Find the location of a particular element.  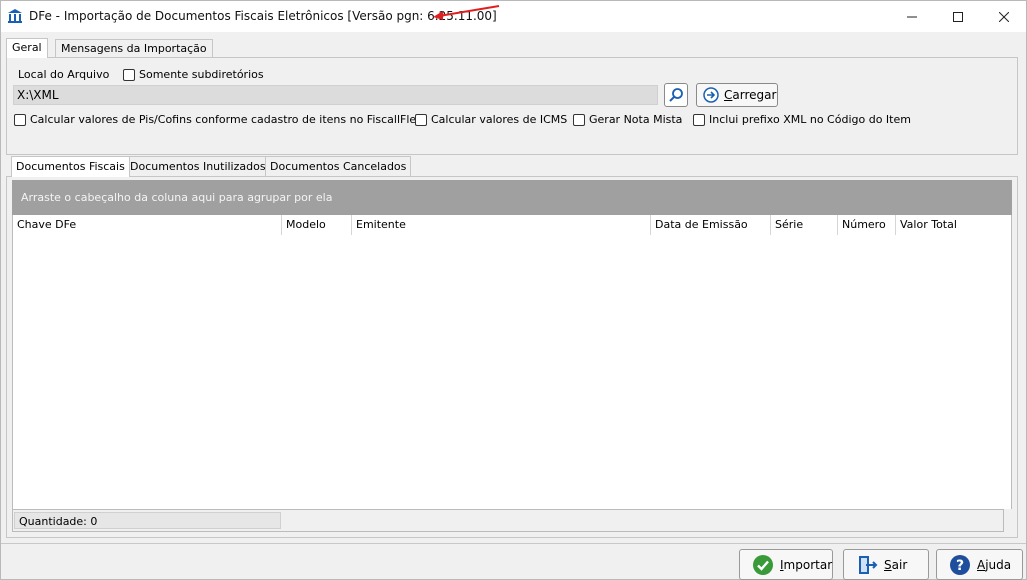

tab-label: Documentos Inutilizados is located at coordinates (198, 166).